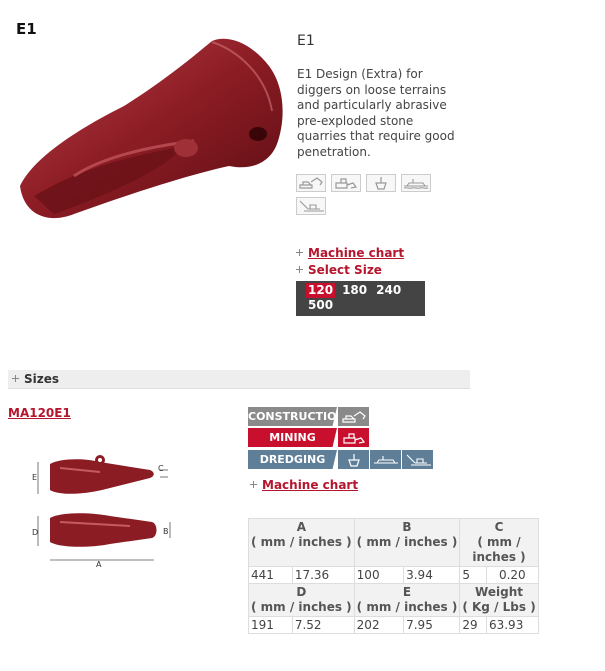 This screenshot has height=671, width=605. What do you see at coordinates (320, 305) in the screenshot?
I see `size-option-500: 500` at bounding box center [320, 305].